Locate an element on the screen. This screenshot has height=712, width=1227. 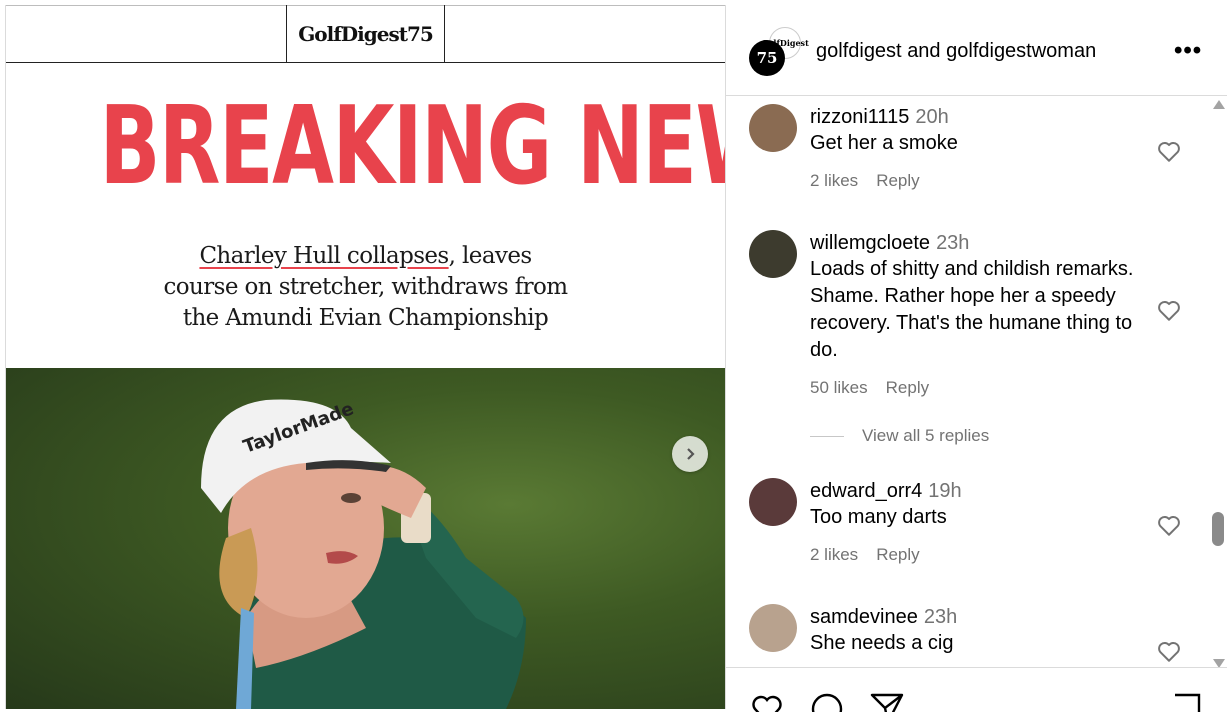
post-authors: golfdigest and golfdigestwoman is located at coordinates (956, 51).